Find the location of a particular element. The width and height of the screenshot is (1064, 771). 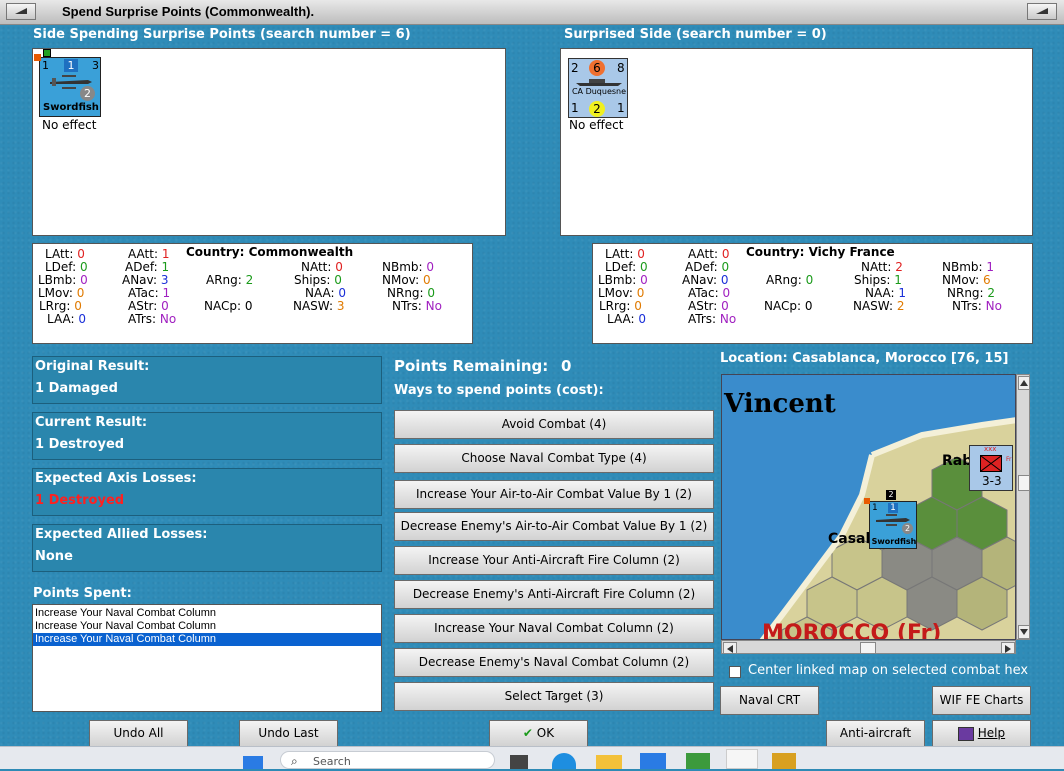

stat-label: ADef: is located at coordinates (143, 267).